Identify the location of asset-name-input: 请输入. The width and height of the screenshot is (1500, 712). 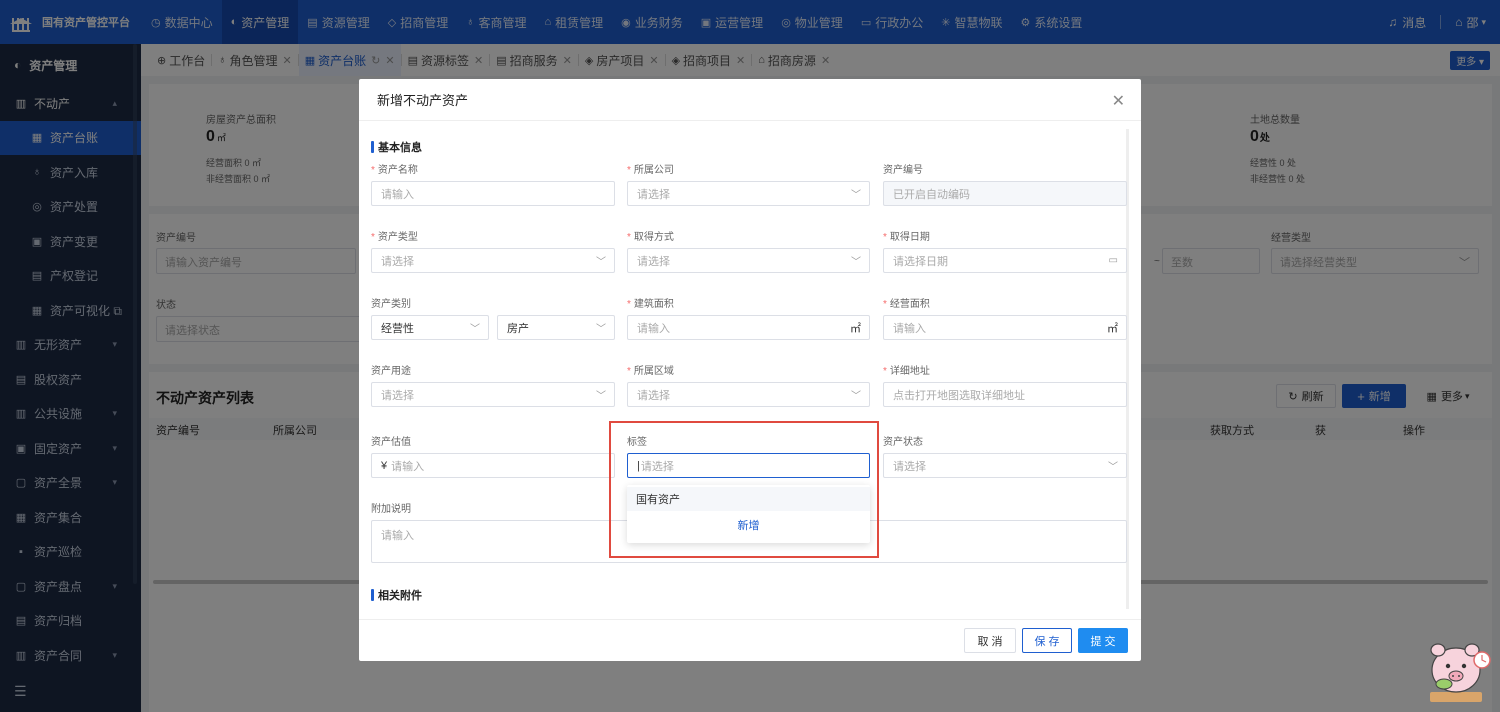
(493, 193).